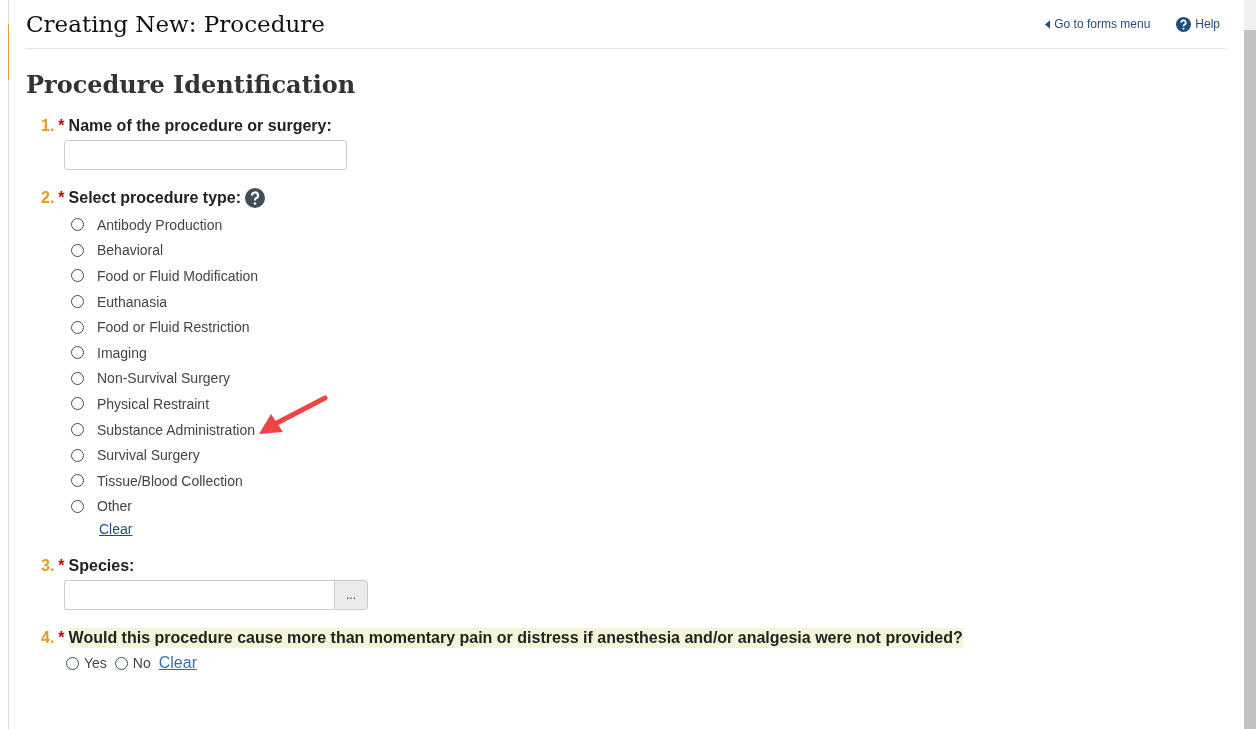 This screenshot has width=1256, height=729. What do you see at coordinates (141, 663) in the screenshot?
I see `option-label: No` at bounding box center [141, 663].